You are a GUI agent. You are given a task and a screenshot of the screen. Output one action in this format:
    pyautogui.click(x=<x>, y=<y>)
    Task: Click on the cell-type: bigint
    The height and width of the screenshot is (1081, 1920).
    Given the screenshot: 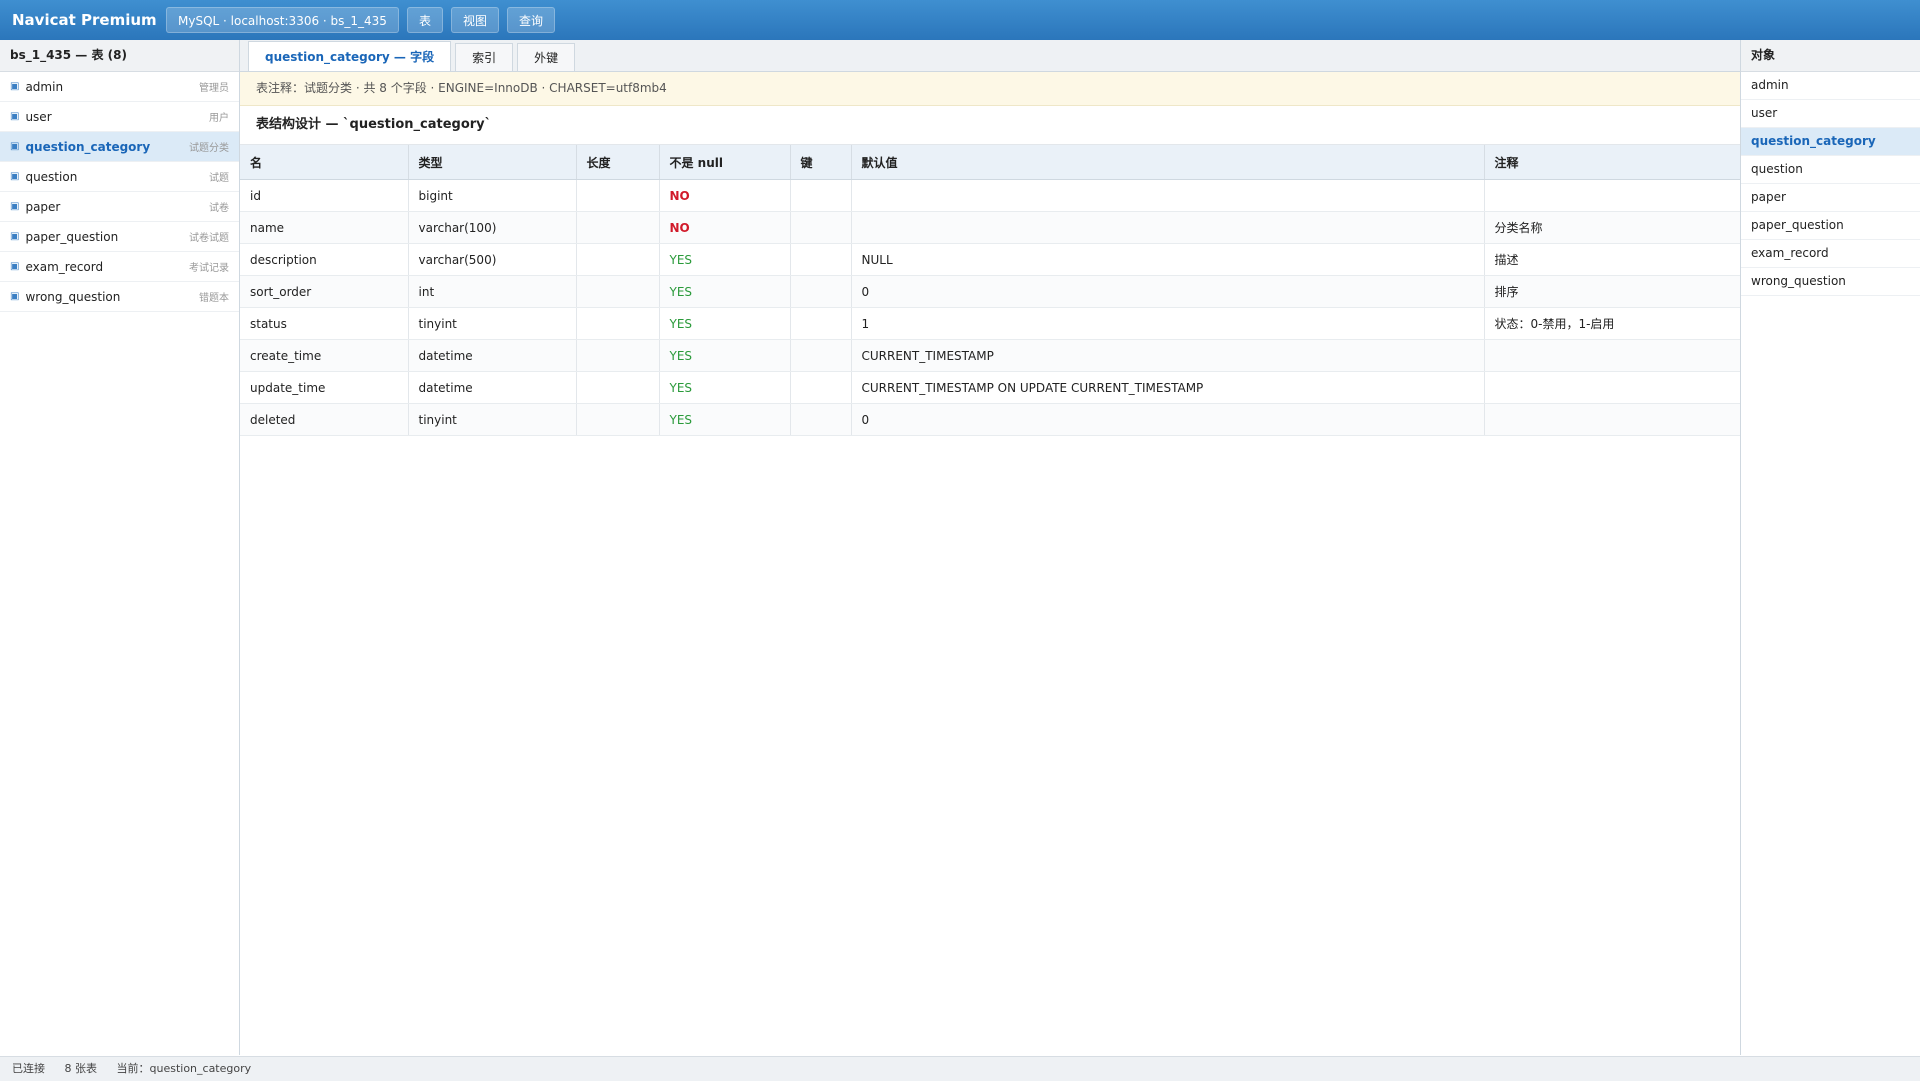 What is the action you would take?
    pyautogui.click(x=492, y=195)
    